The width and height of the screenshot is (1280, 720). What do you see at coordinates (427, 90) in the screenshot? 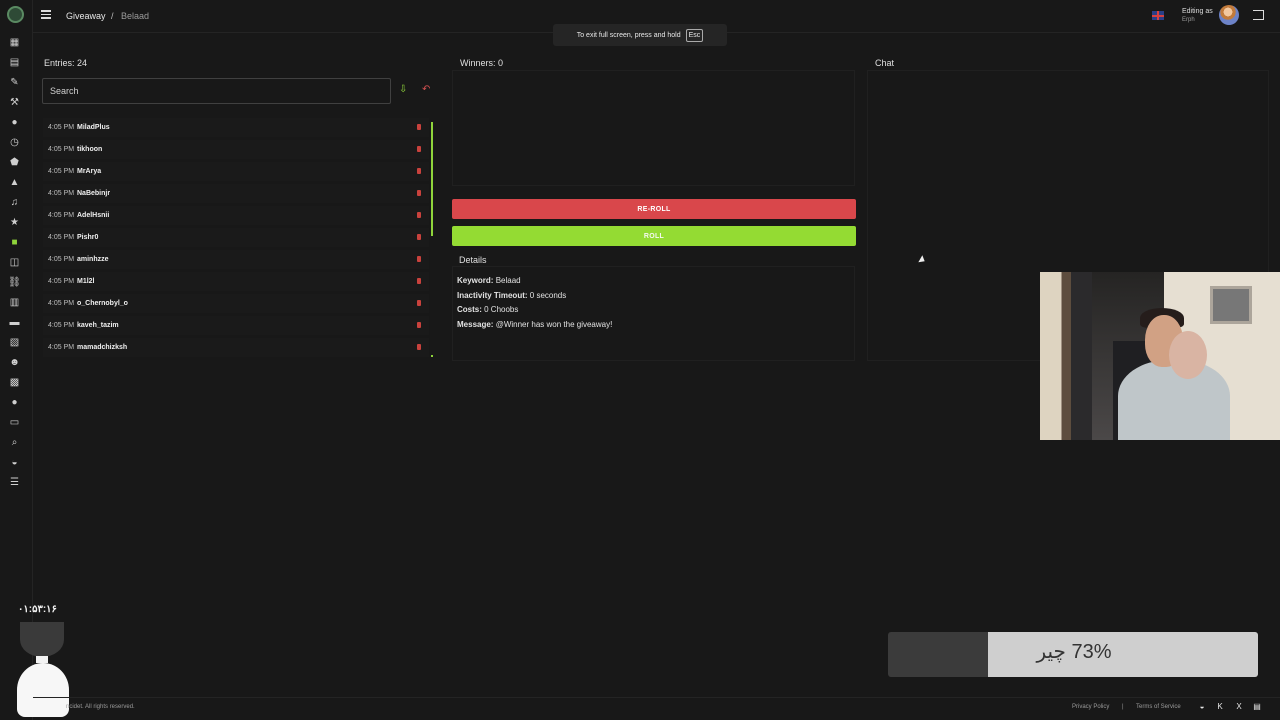
I see `reset-entries-icon: ↶` at bounding box center [427, 90].